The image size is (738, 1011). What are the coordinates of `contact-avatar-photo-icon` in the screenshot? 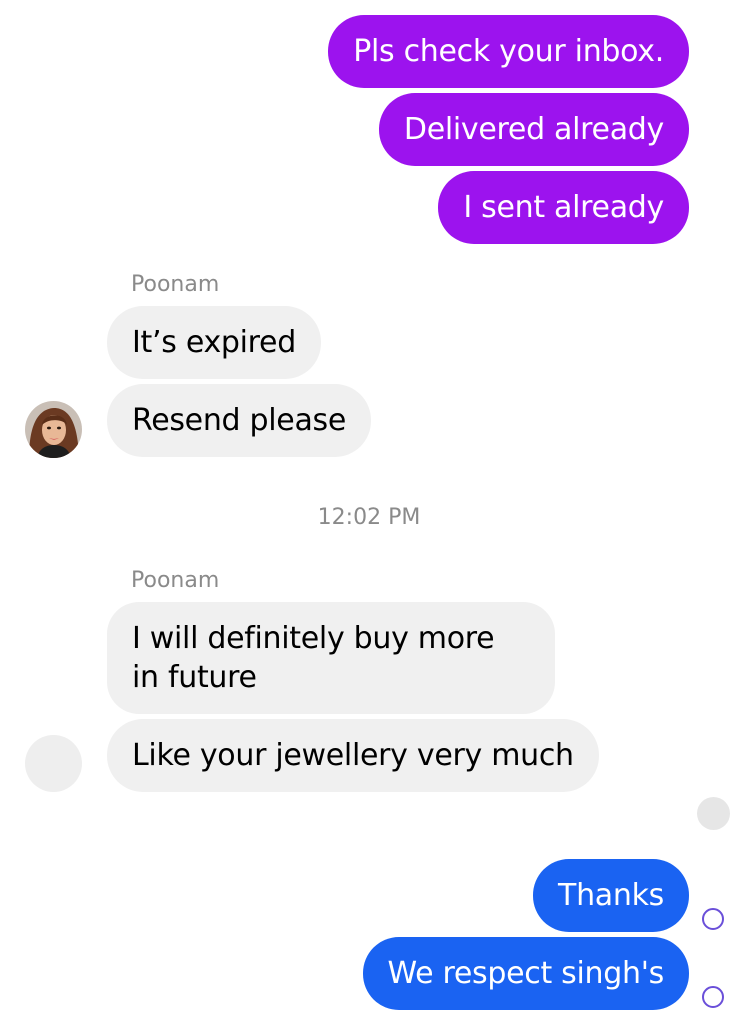 It's located at (53, 429).